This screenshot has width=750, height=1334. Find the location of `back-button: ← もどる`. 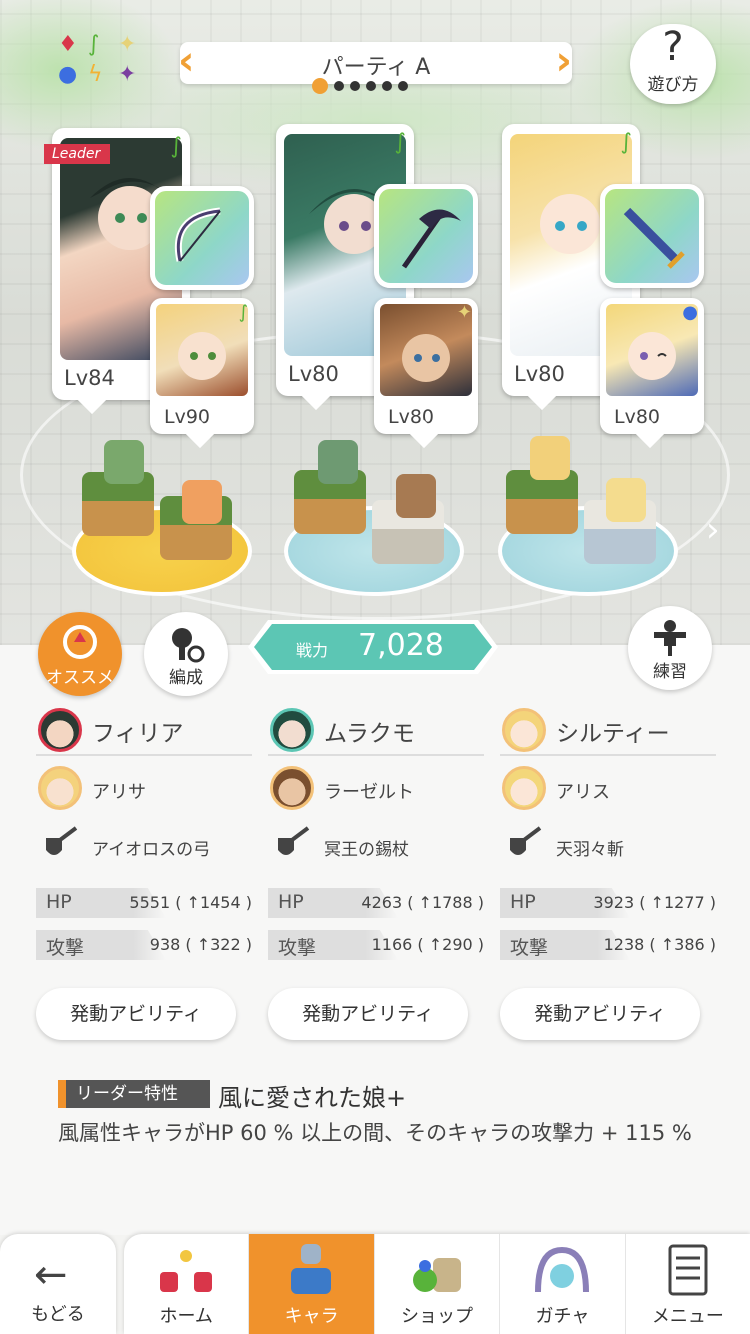

back-button: ← もどる is located at coordinates (58, 1284).